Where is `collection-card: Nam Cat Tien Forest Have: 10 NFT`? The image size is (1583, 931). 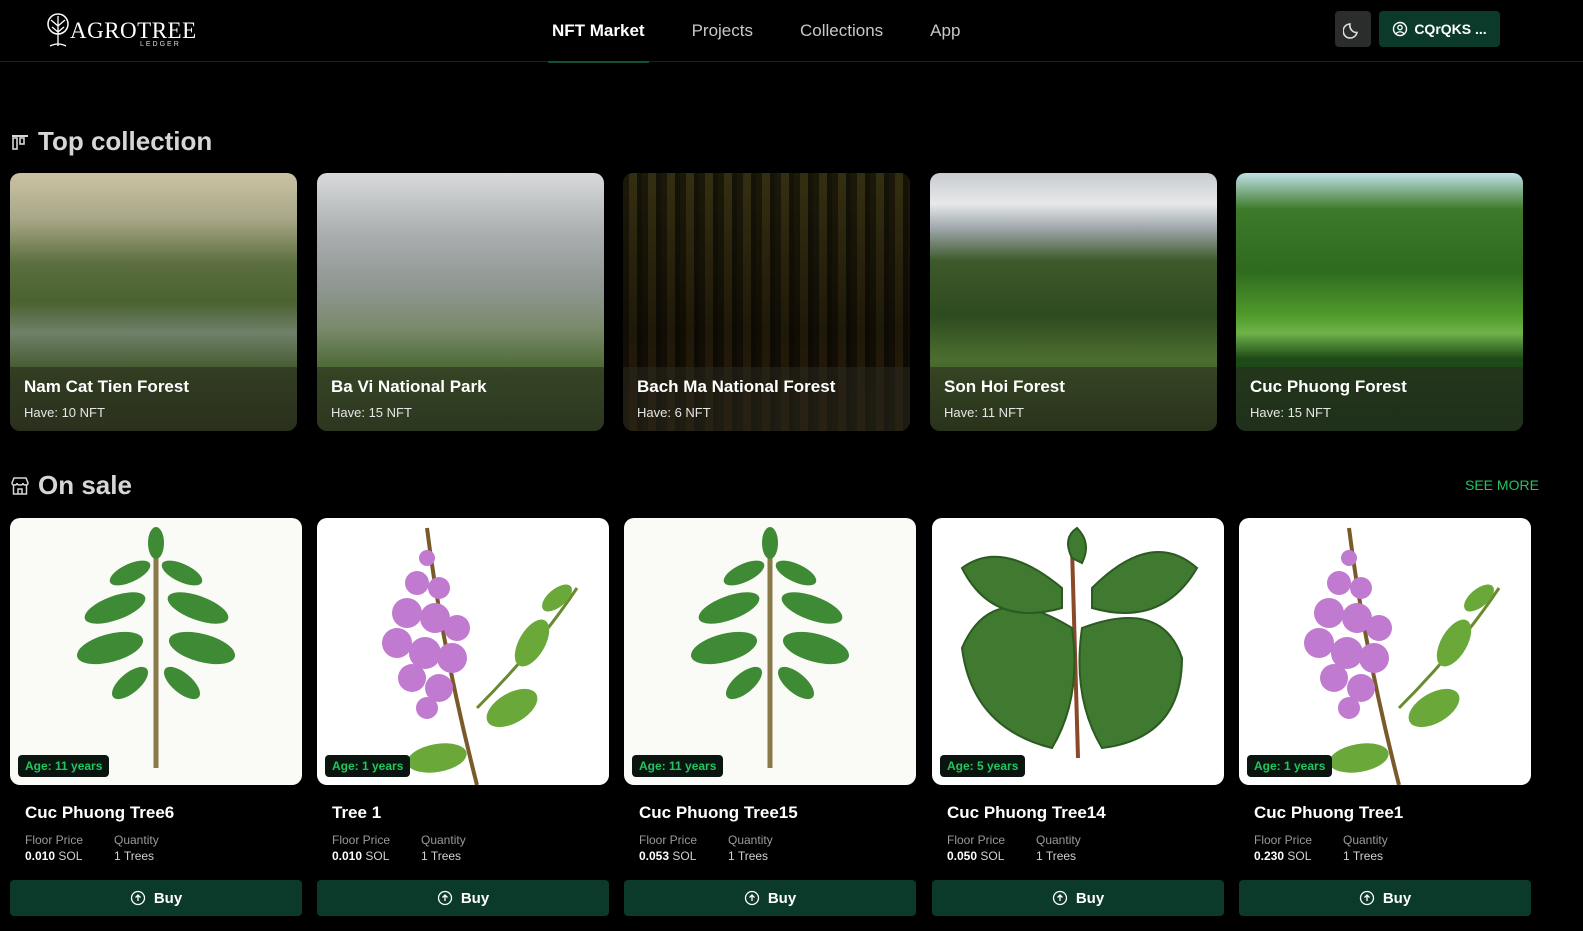 collection-card: Nam Cat Tien Forest Have: 10 NFT is located at coordinates (153, 302).